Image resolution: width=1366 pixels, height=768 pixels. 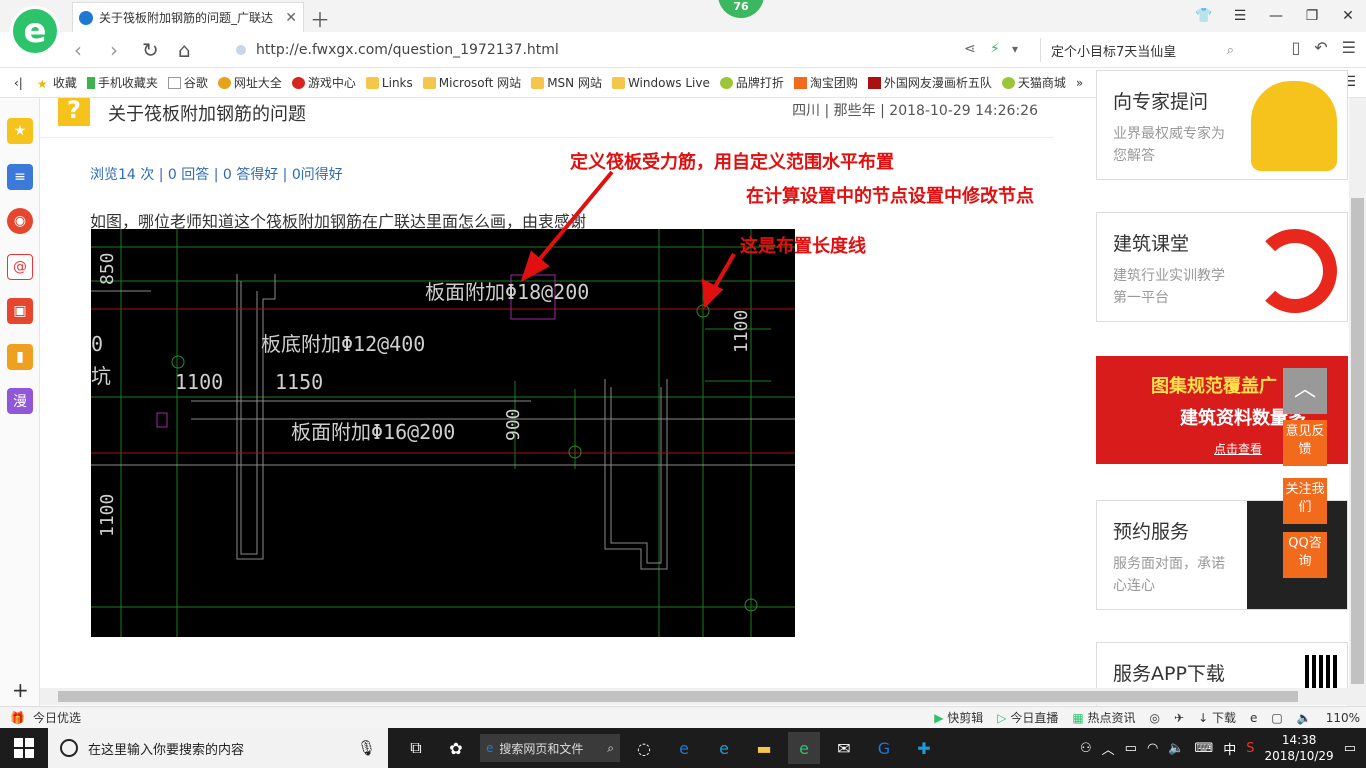 What do you see at coordinates (1230, 50) in the screenshot?
I see `search-icon: ⌕` at bounding box center [1230, 50].